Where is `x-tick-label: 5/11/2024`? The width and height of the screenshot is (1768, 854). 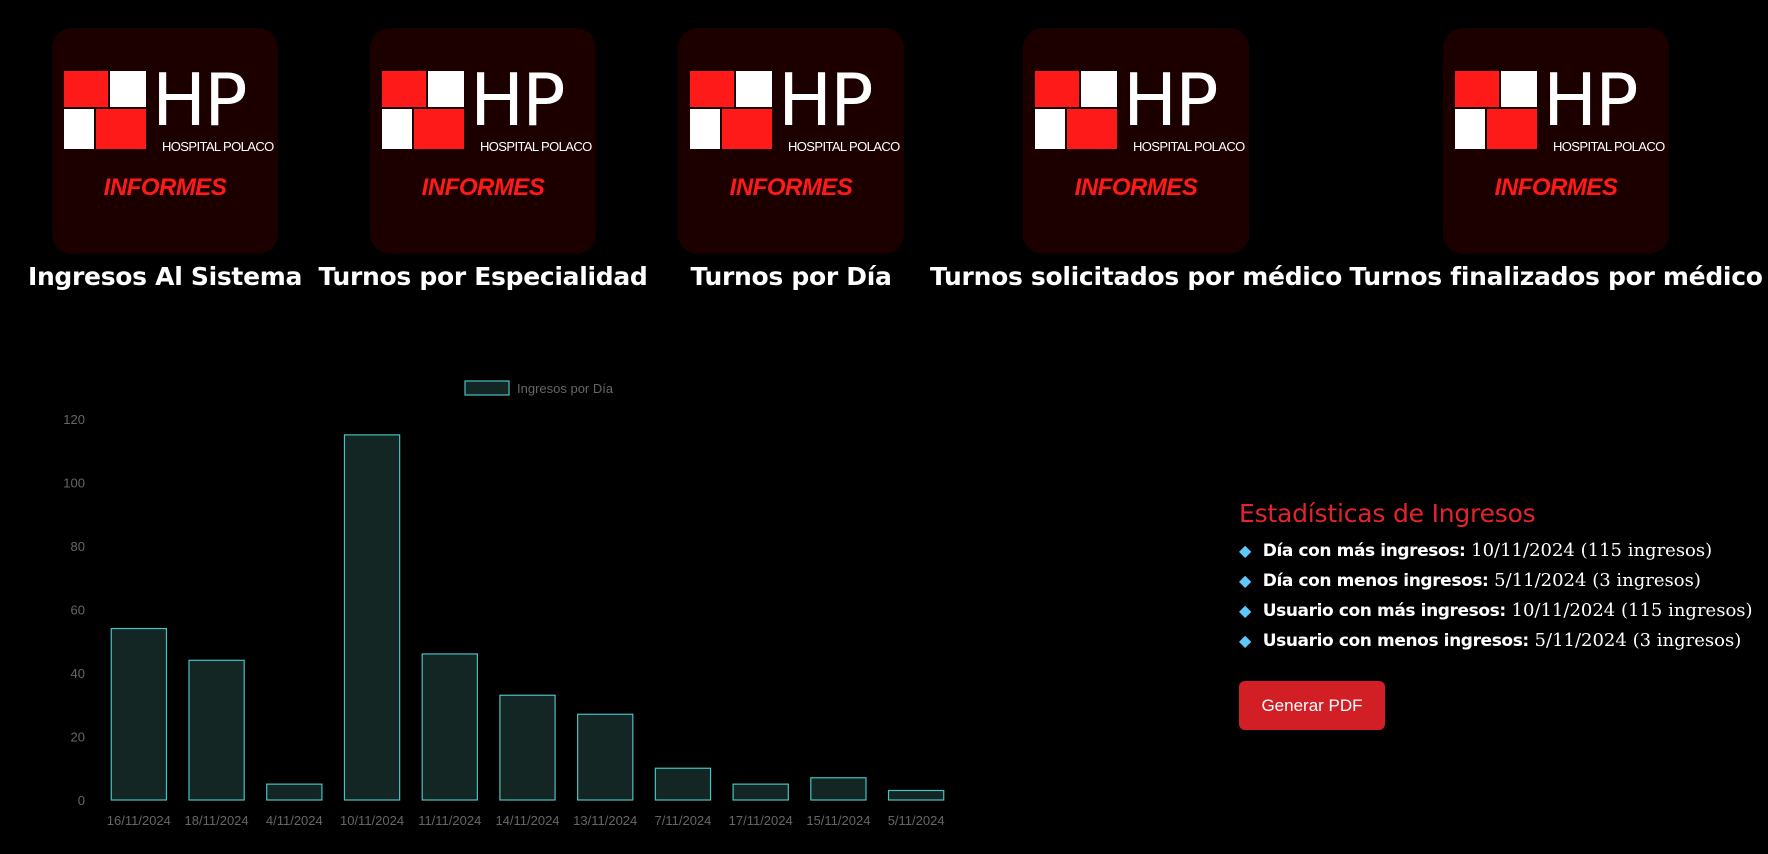 x-tick-label: 5/11/2024 is located at coordinates (916, 820).